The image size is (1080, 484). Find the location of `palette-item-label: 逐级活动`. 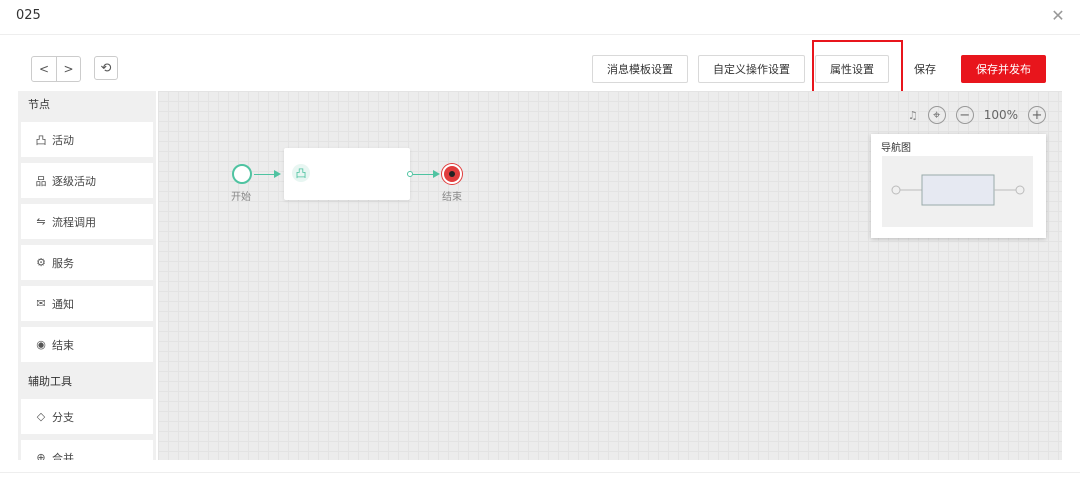

palette-item-label: 逐级活动 is located at coordinates (74, 181).